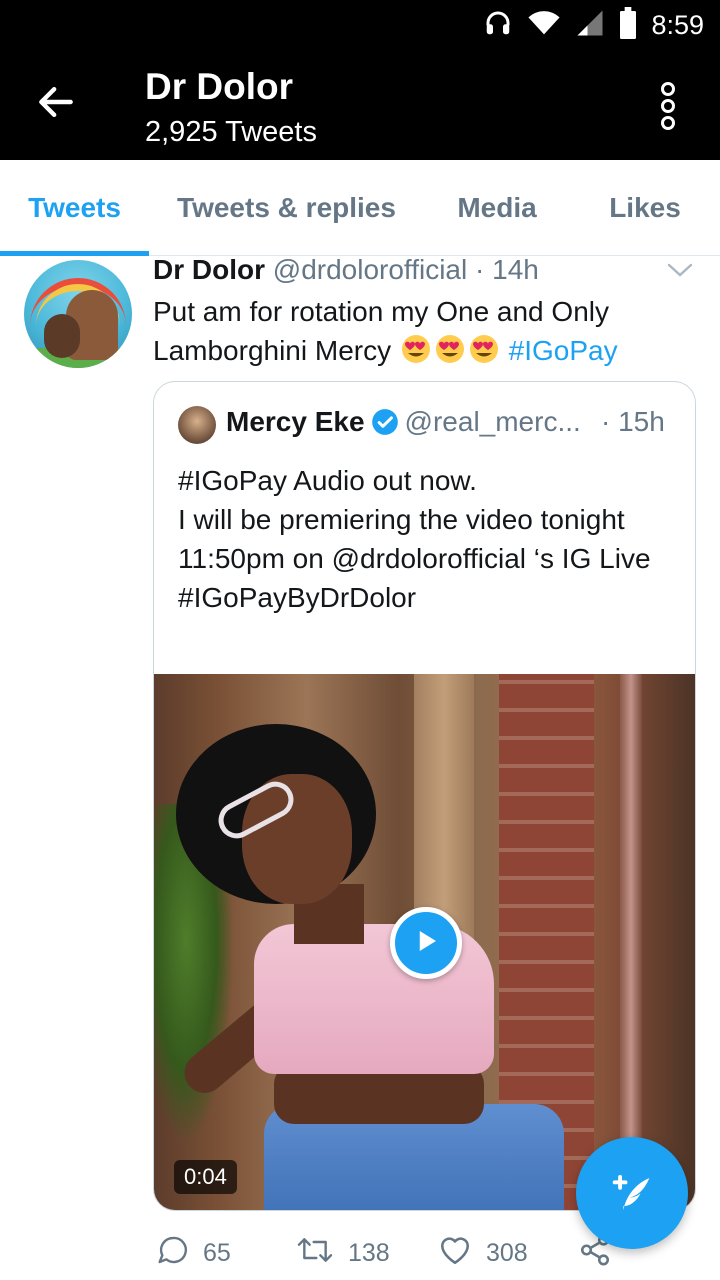 The height and width of the screenshot is (1280, 720). I want to click on compose-feather-icon, so click(632, 1193).